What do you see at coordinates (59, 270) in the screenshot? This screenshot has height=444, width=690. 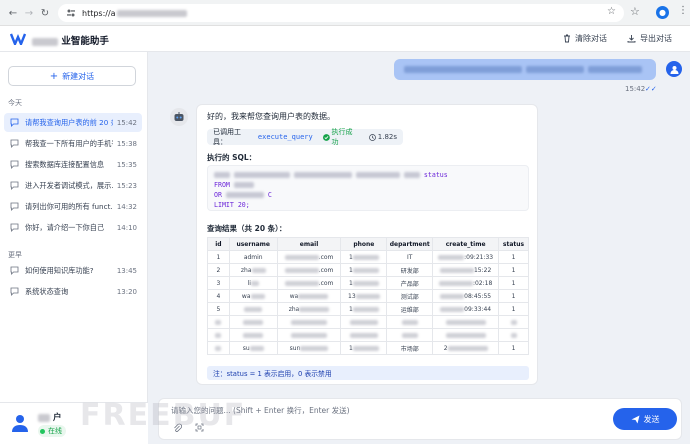 I see `conversation-title: 如何使用知识库功能?` at bounding box center [59, 270].